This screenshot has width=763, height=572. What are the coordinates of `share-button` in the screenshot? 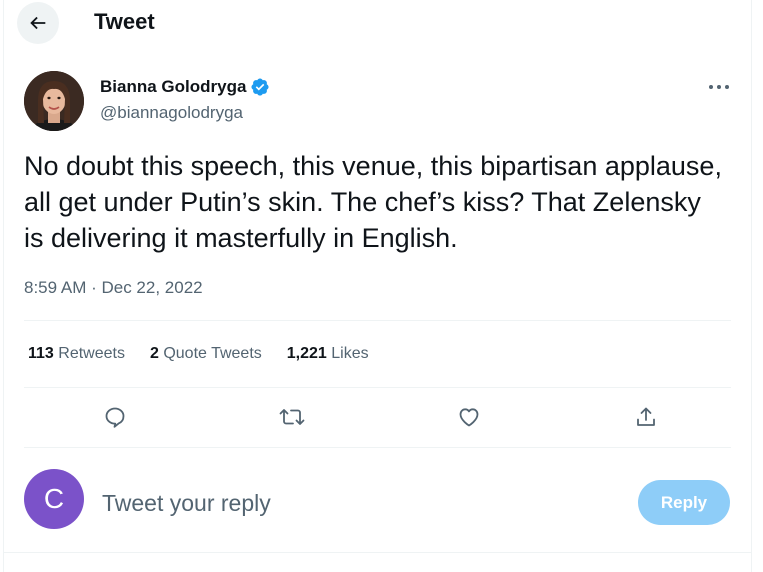 It's located at (646, 417).